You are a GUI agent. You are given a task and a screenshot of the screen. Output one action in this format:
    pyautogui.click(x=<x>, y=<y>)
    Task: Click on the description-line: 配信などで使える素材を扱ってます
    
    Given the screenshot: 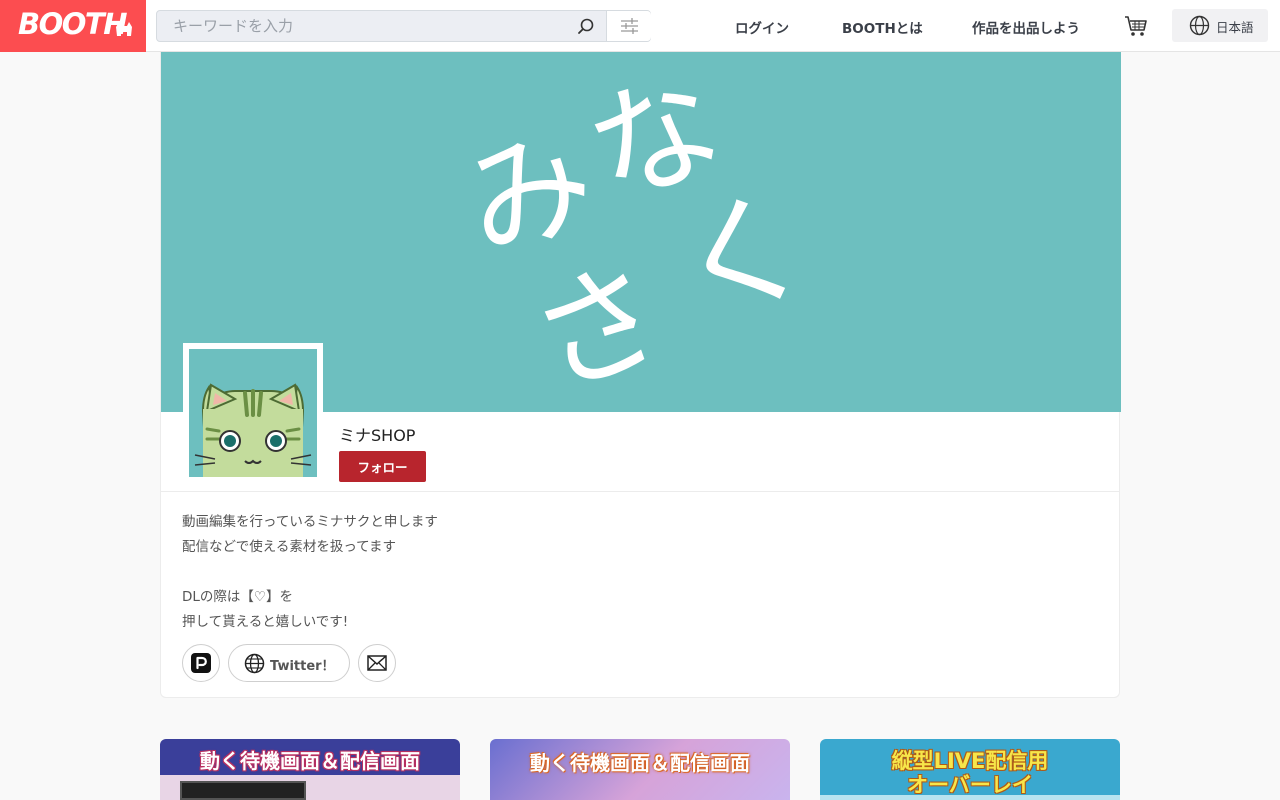 What is the action you would take?
    pyautogui.click(x=289, y=547)
    